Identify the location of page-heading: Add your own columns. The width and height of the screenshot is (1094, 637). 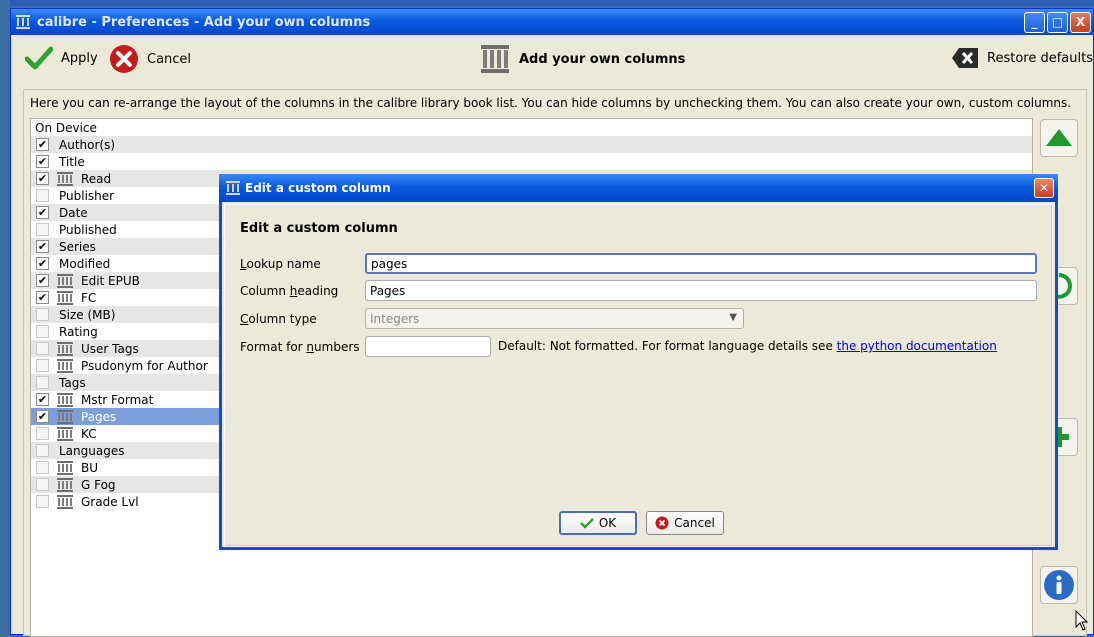
(582, 59).